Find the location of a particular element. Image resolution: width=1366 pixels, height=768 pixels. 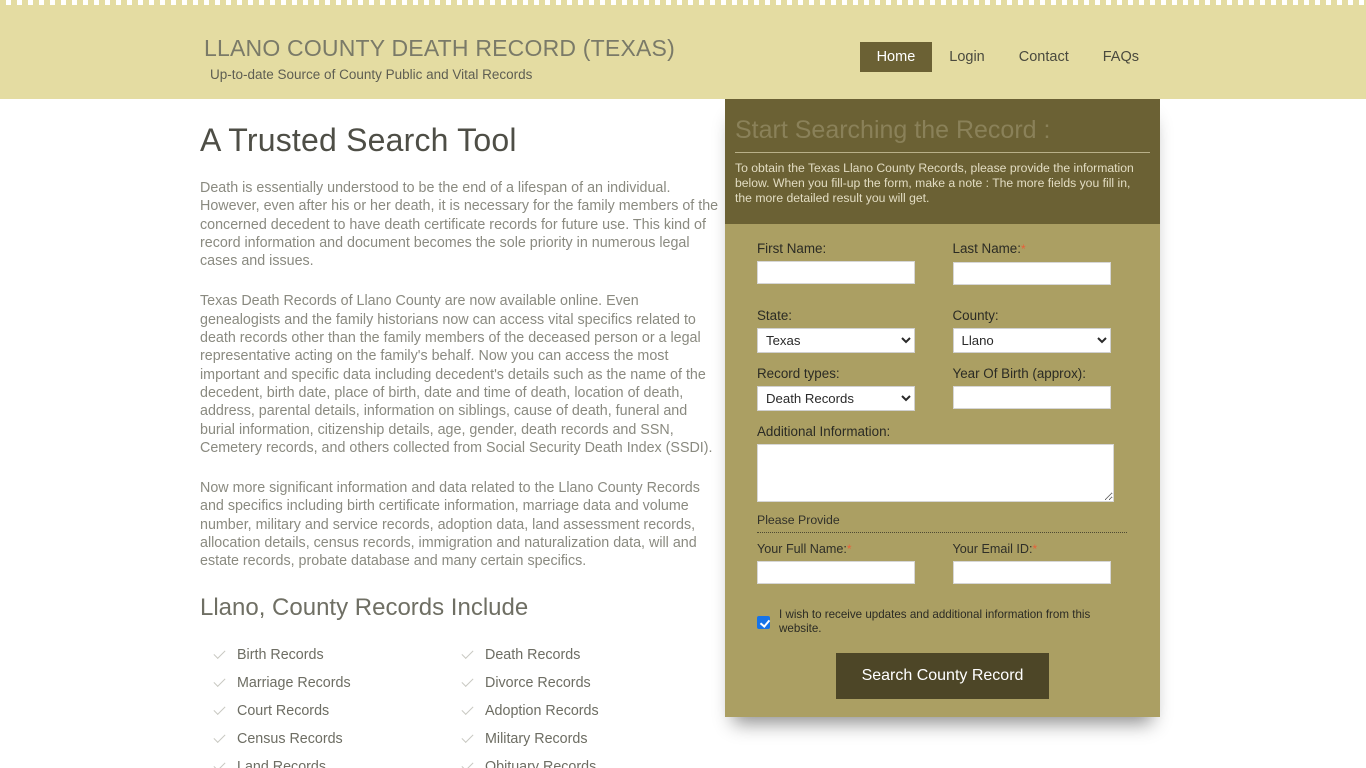

records-section-title: Llano, County Records Include is located at coordinates (364, 607).